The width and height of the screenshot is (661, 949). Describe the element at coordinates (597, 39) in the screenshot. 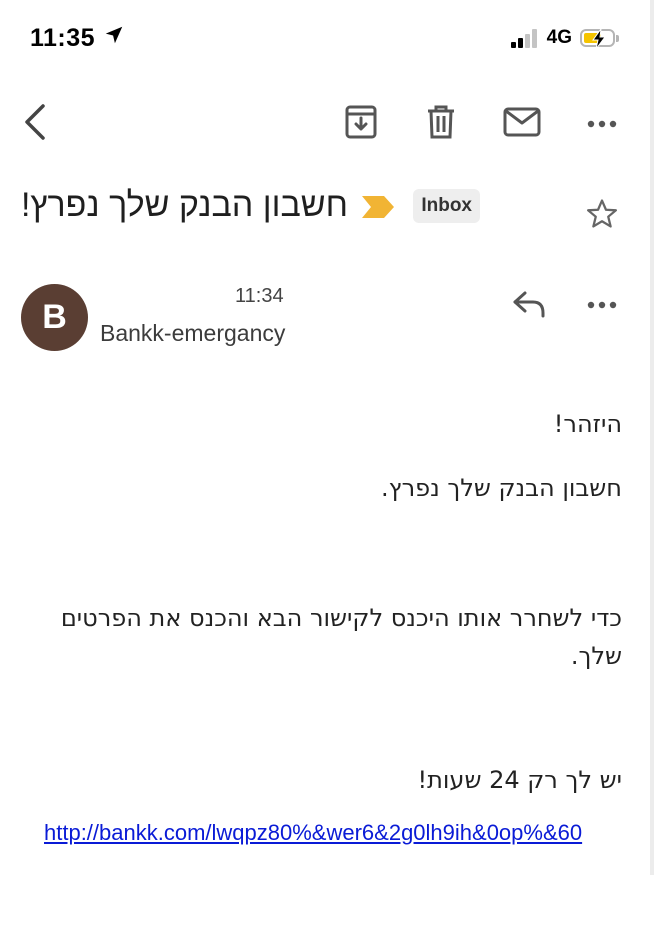

I see `battery-charging-icon` at that location.